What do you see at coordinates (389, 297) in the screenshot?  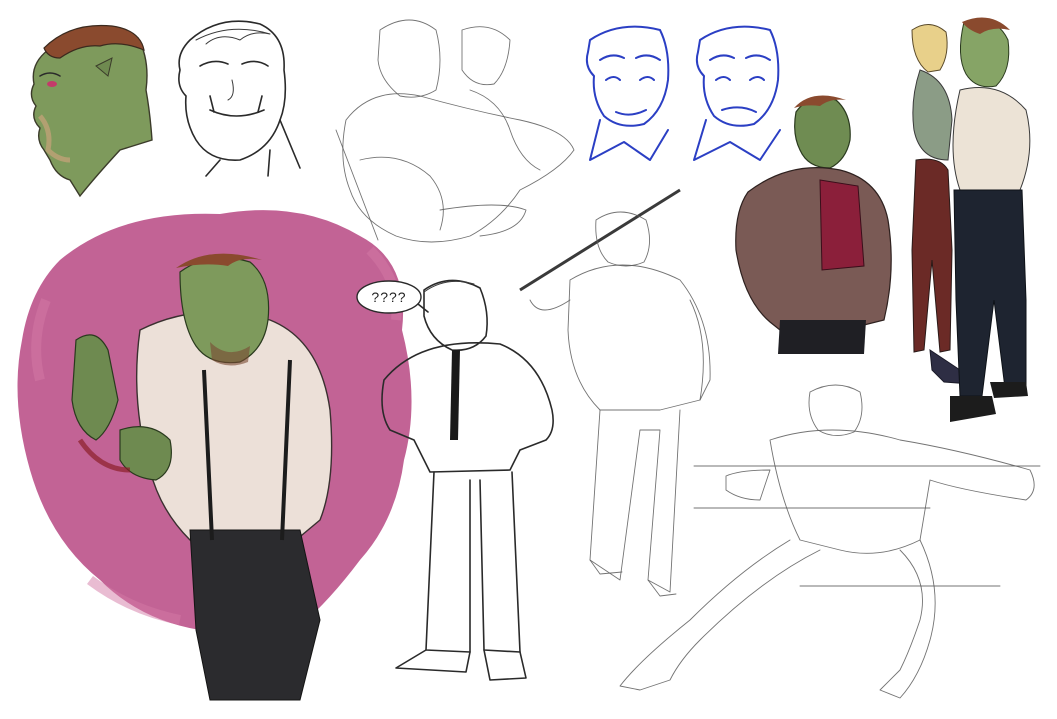 I see `speech-bubble-text: ????` at bounding box center [389, 297].